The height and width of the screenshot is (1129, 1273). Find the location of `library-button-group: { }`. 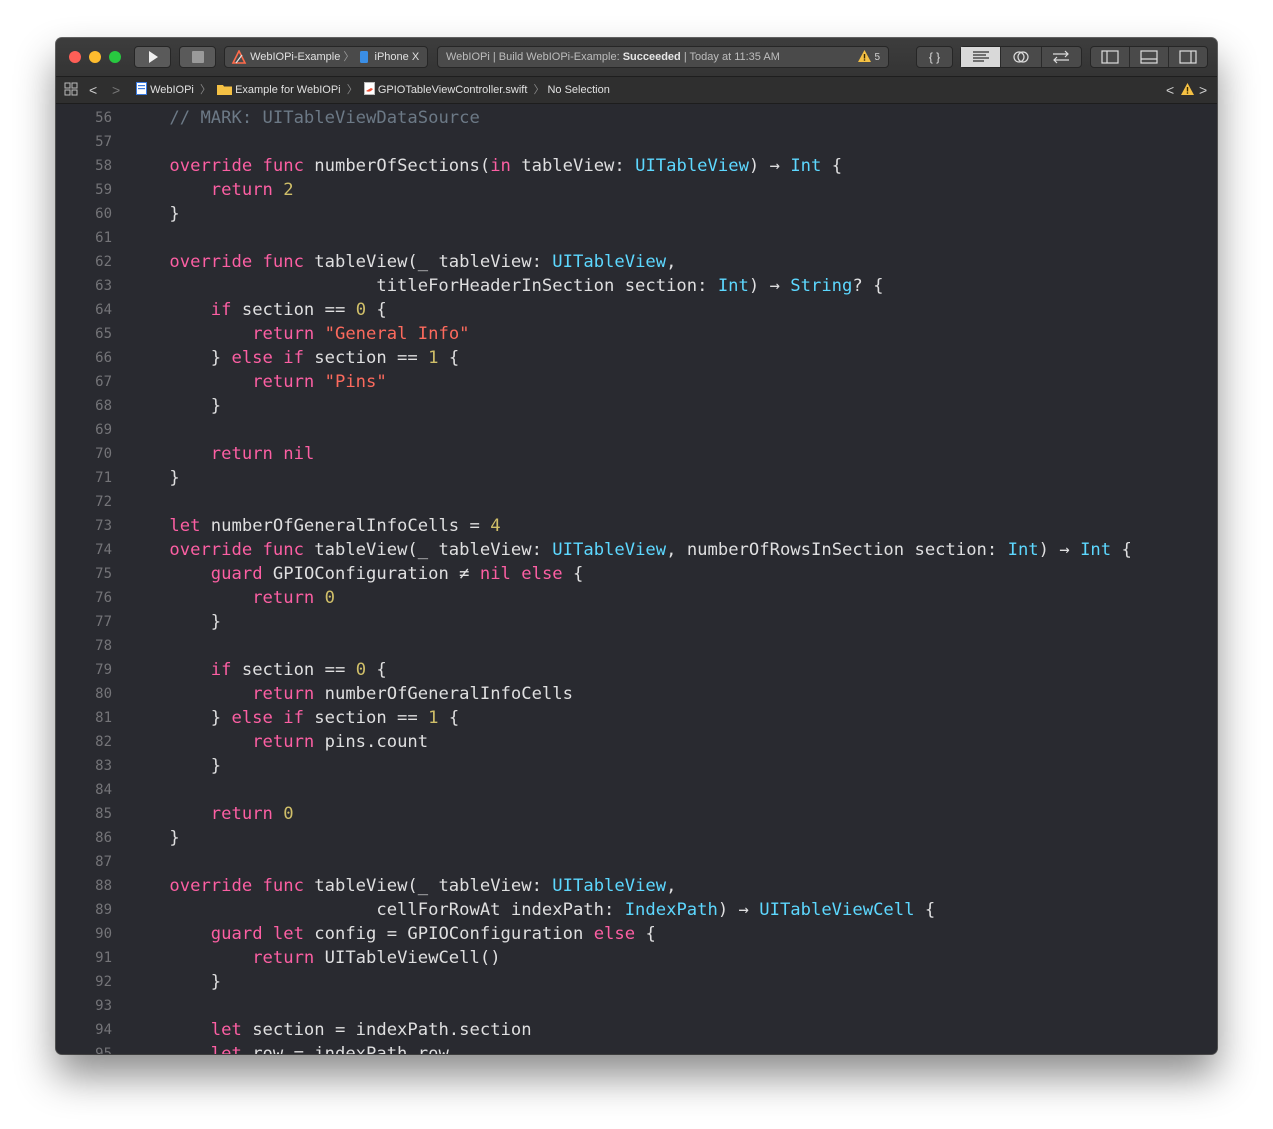

library-button-group: { } is located at coordinates (934, 57).